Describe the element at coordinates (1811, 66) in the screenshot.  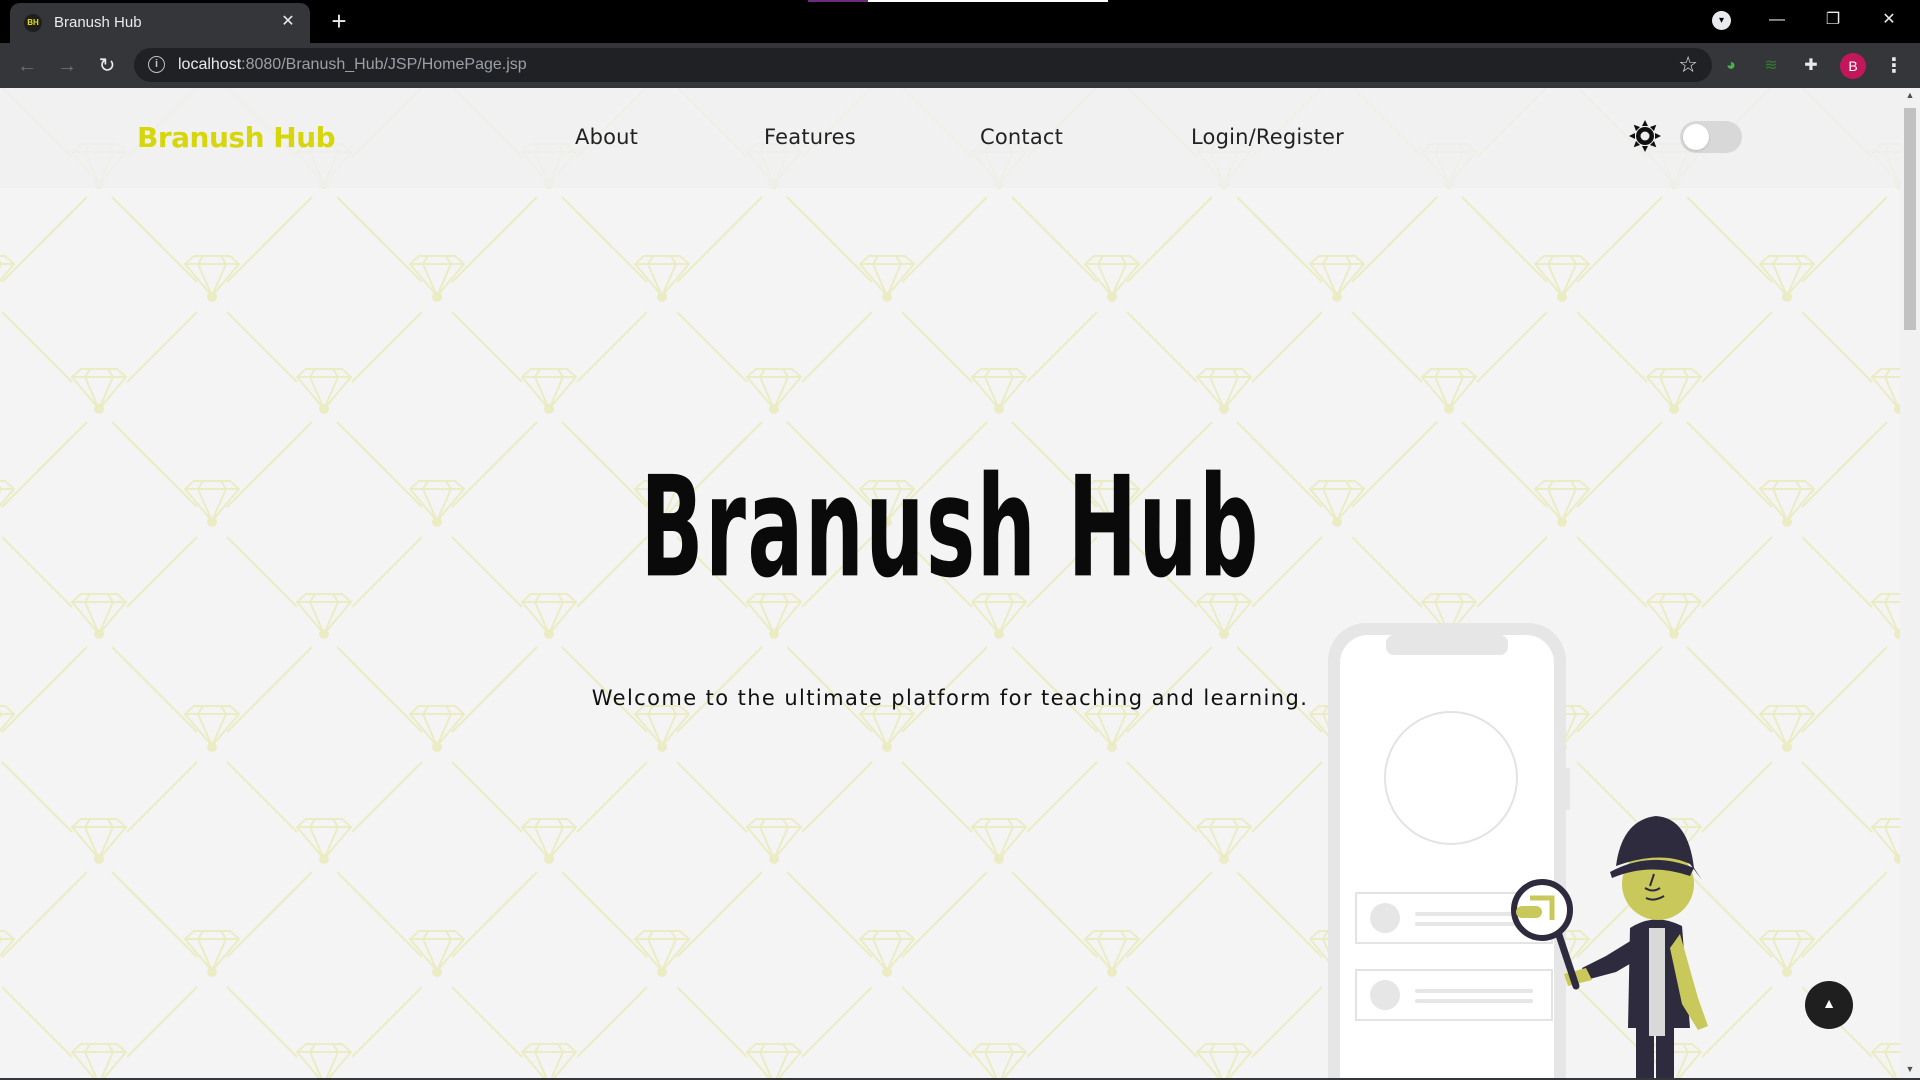
I see `extensions-icon: ✚` at that location.